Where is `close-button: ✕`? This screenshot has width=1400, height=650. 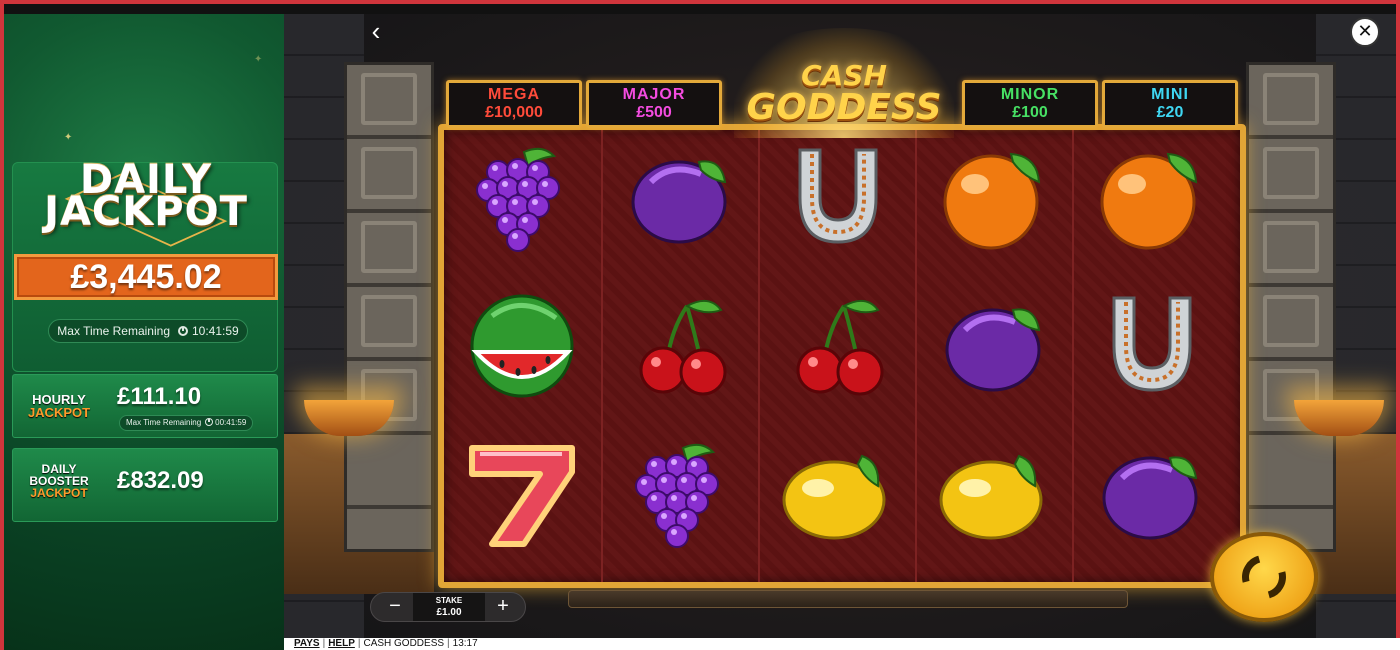
close-button: ✕ is located at coordinates (1365, 32).